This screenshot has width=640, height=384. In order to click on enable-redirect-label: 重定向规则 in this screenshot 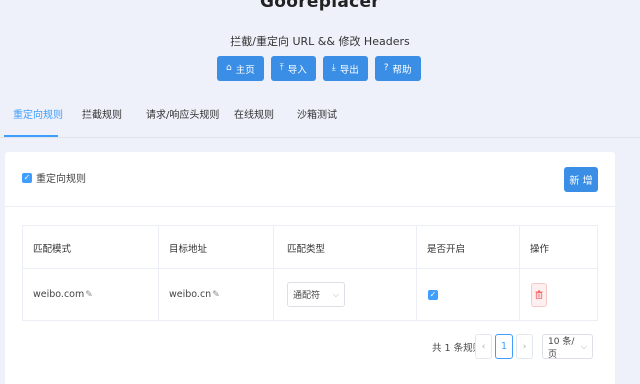, I will do `click(61, 179)`.